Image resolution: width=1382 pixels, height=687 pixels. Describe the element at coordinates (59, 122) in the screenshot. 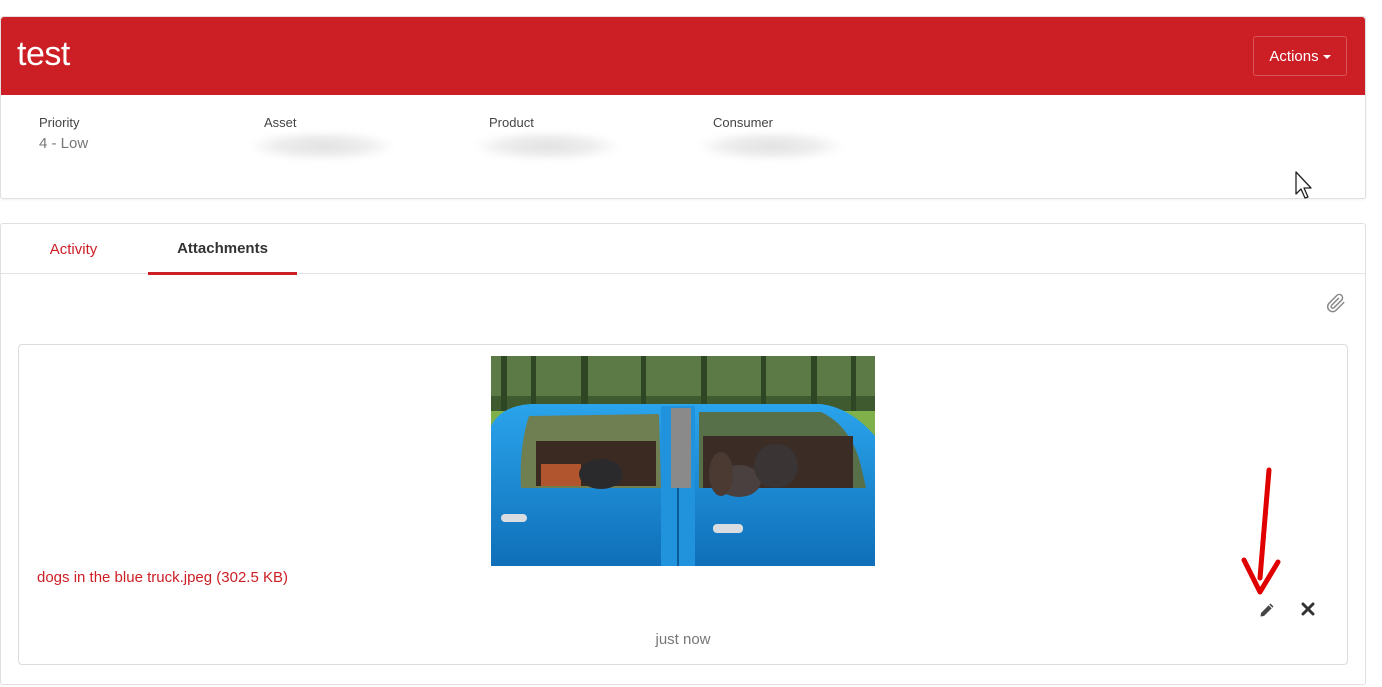

I see `priority-label: Priority` at that location.